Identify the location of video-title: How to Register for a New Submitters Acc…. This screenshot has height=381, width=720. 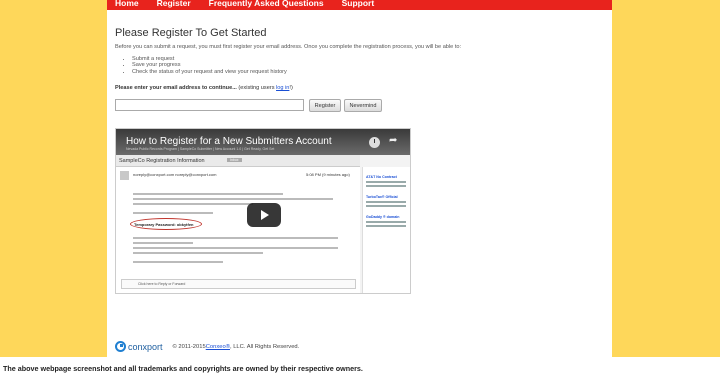
(229, 141).